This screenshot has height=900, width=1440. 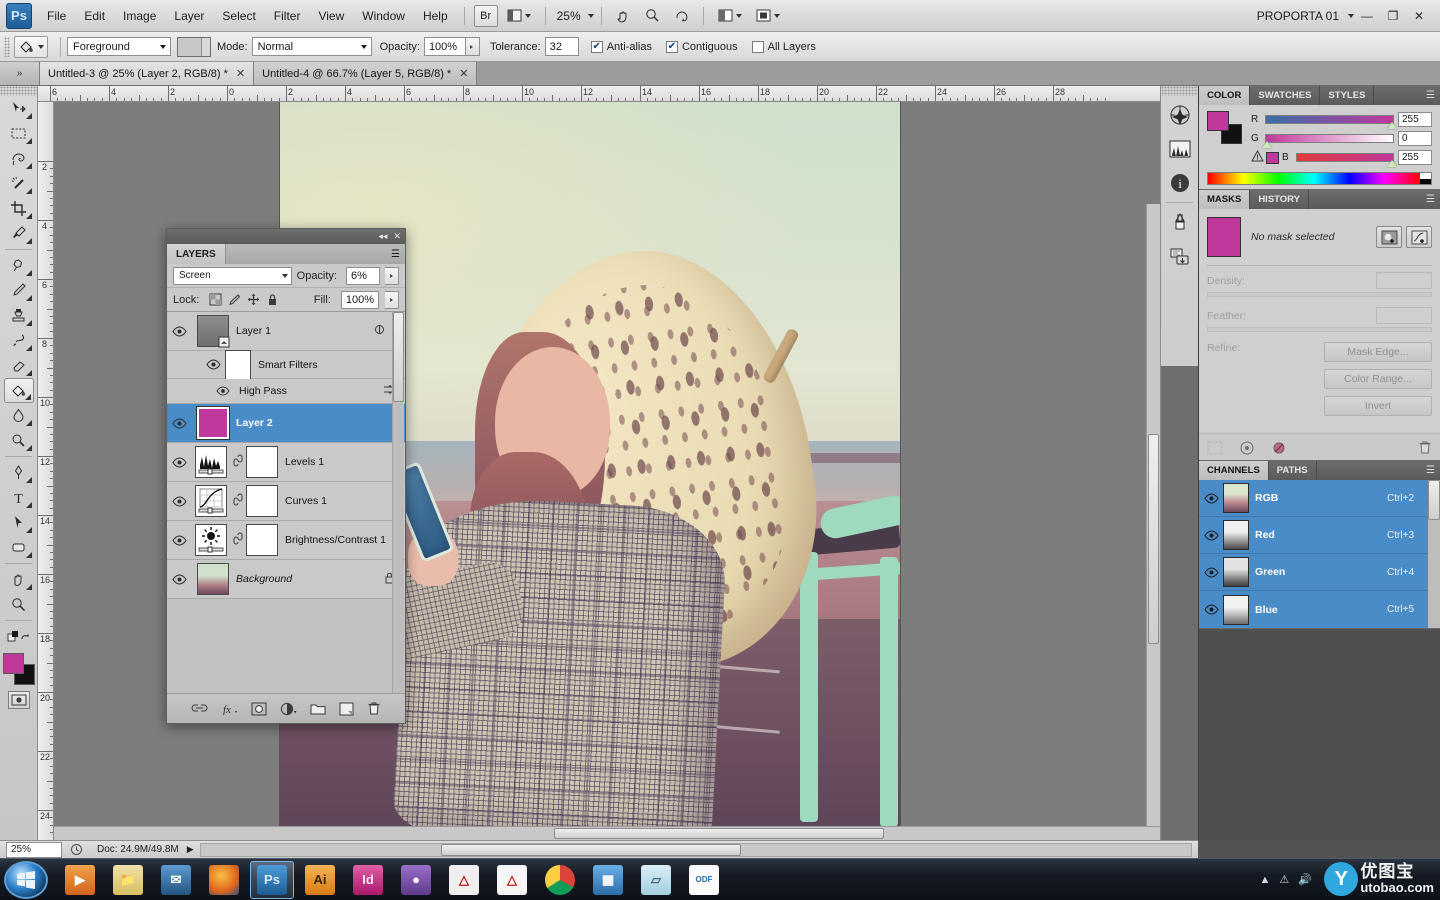 I want to click on layer-name: Layer 1, so click(x=251, y=331).